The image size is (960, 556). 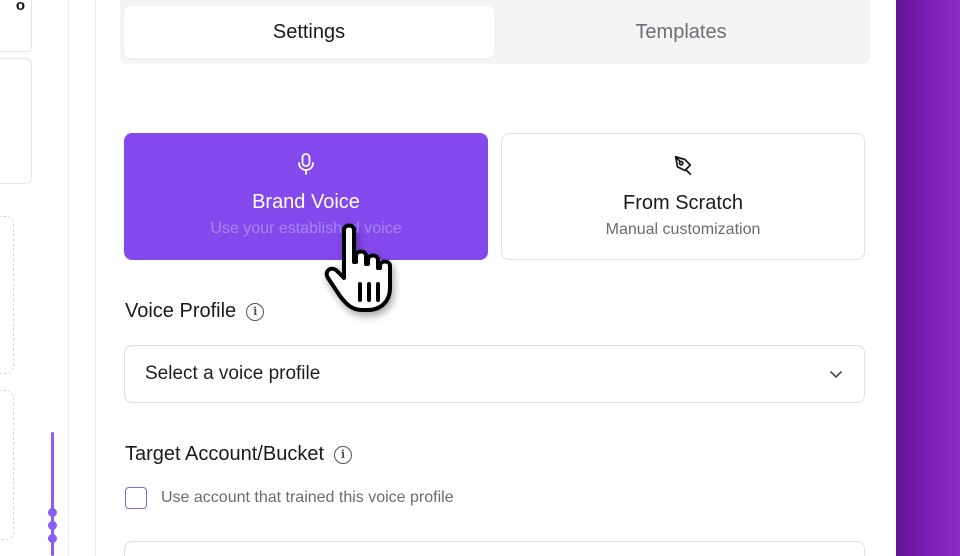 I want to click on target-account-label: Target Account/Bucket, so click(x=225, y=454).